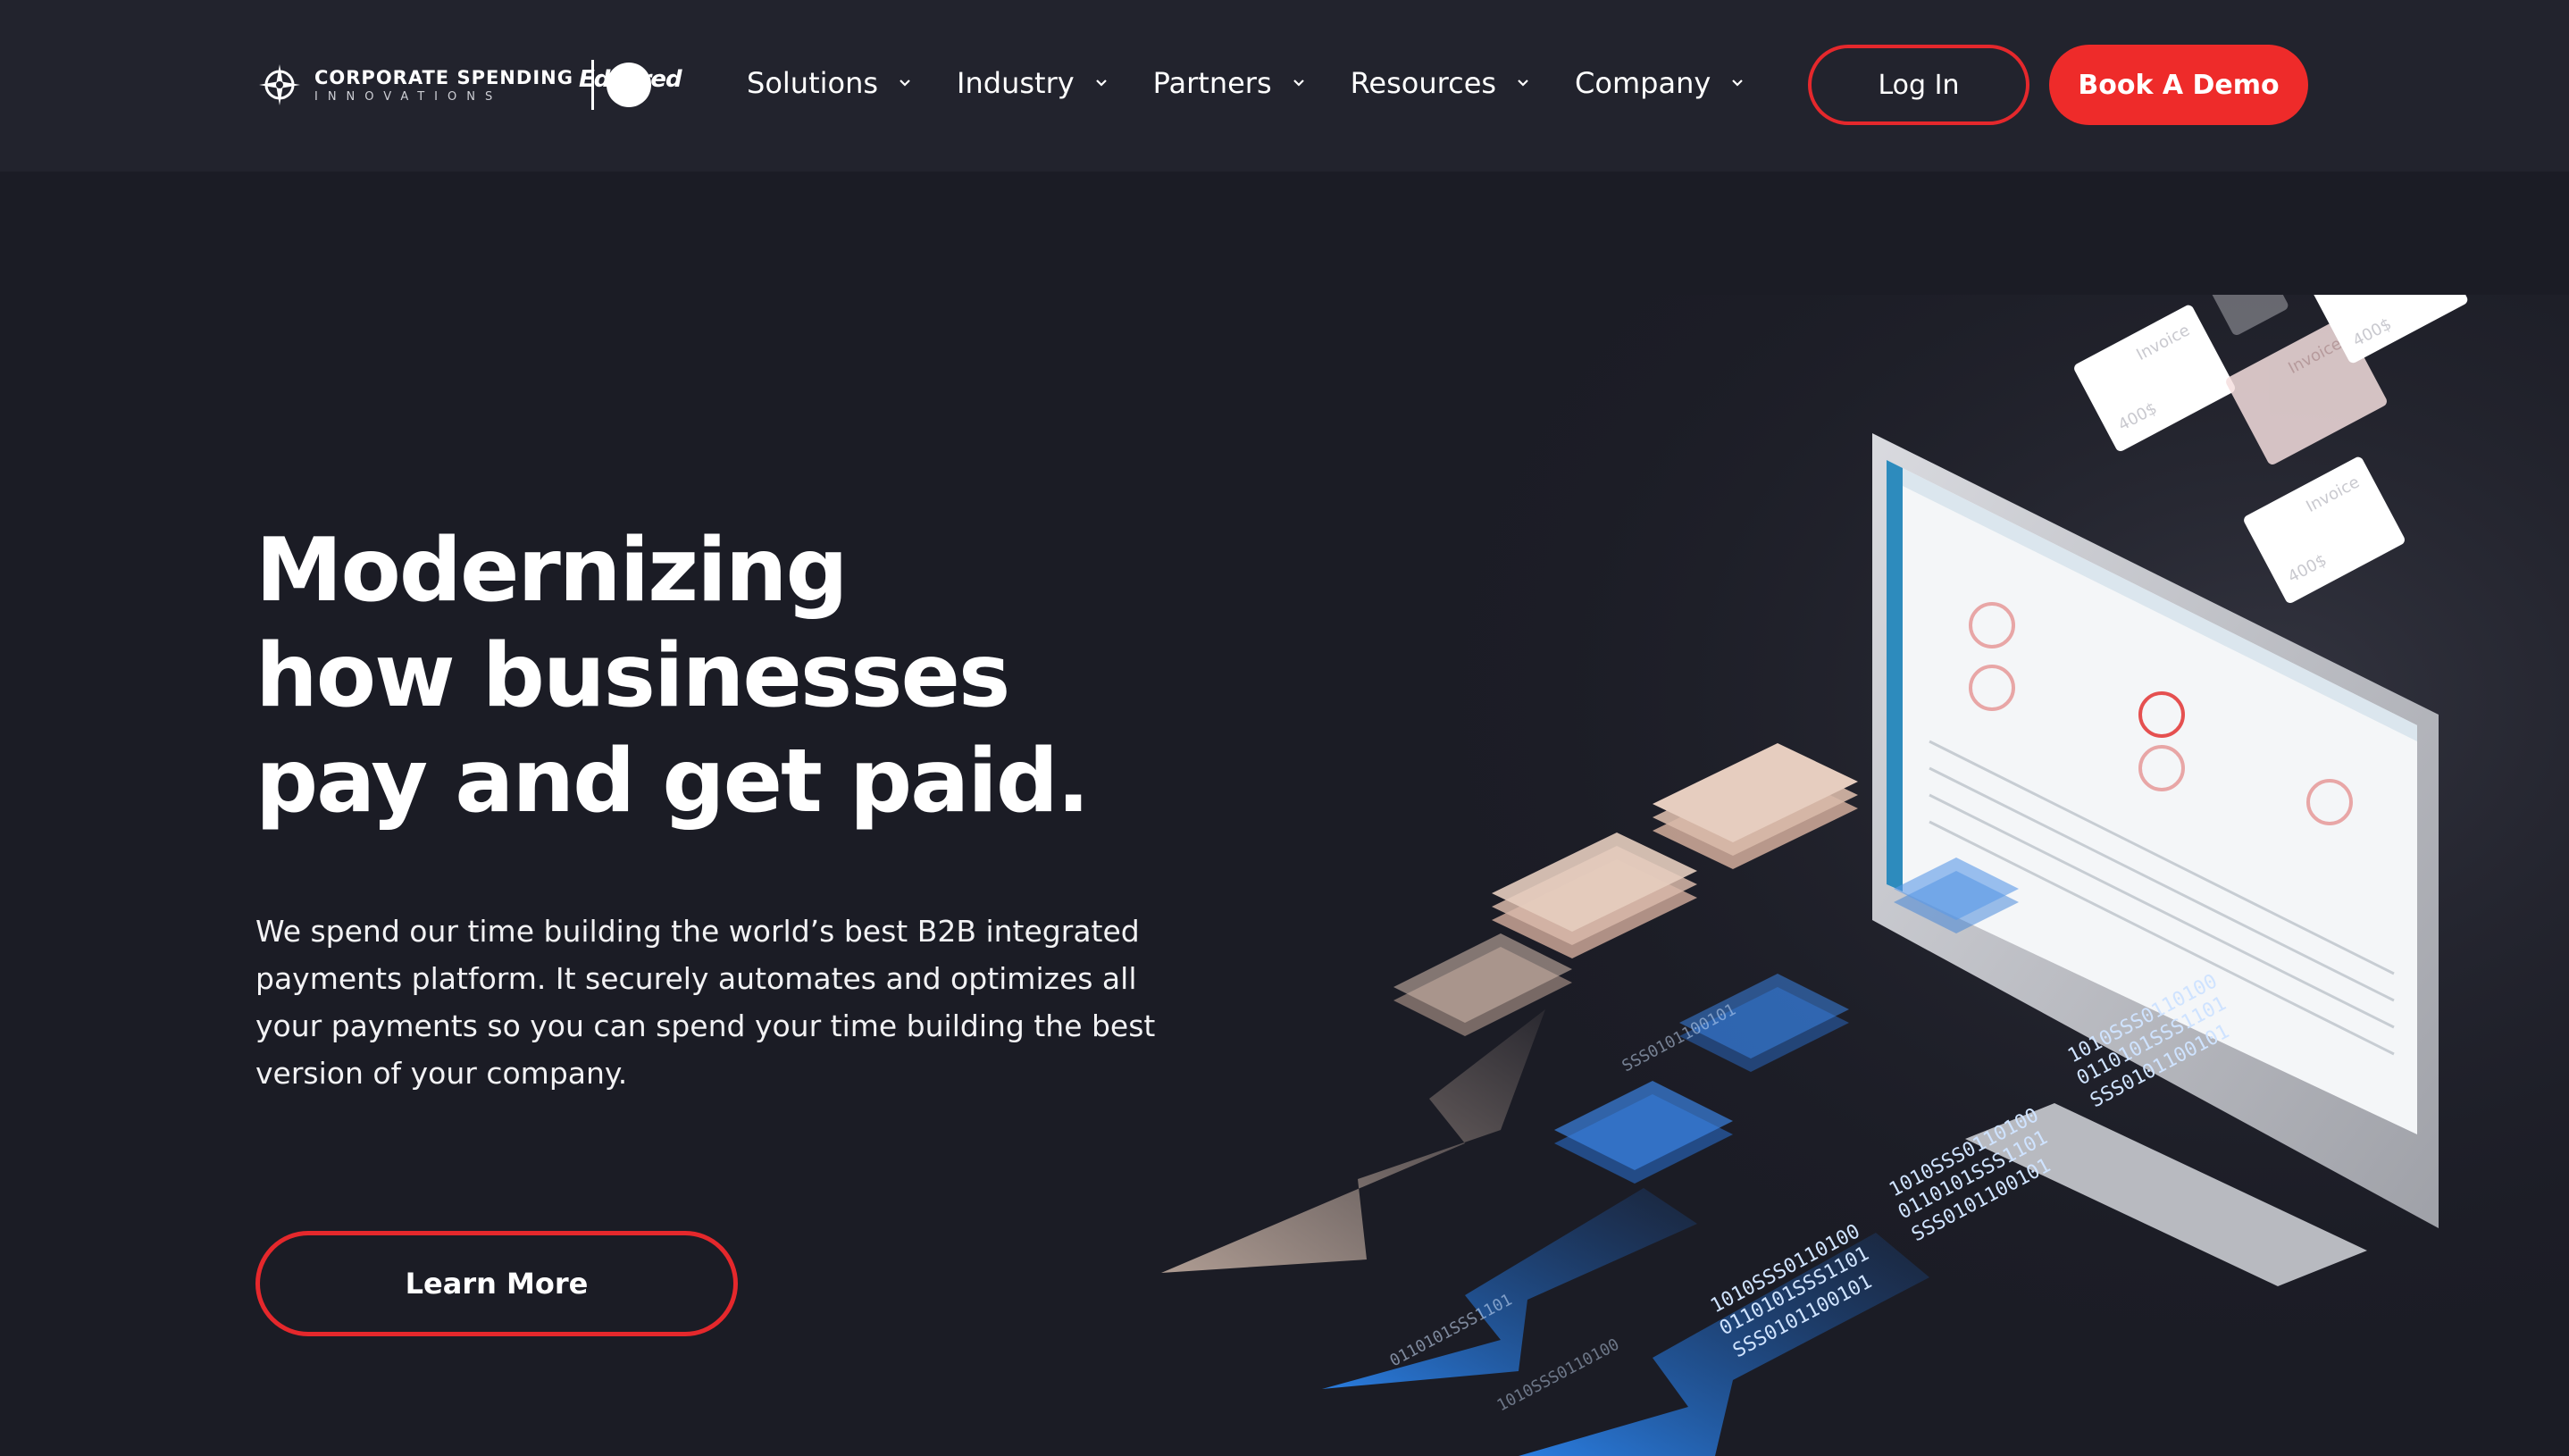 This screenshot has width=2569, height=1456. What do you see at coordinates (1212, 83) in the screenshot?
I see `nav-item-label: Partners` at bounding box center [1212, 83].